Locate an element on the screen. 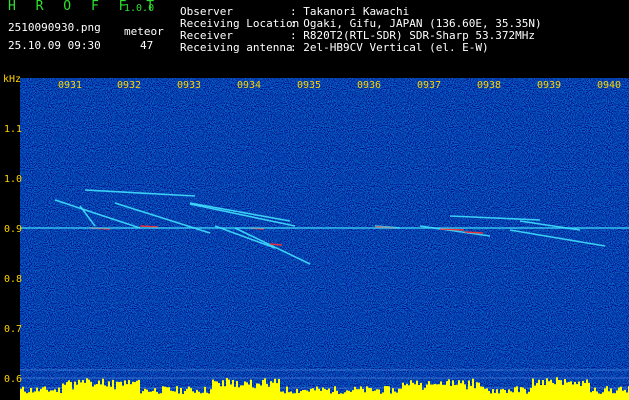  x-axis-time-label: 0937 is located at coordinates (429, 85).